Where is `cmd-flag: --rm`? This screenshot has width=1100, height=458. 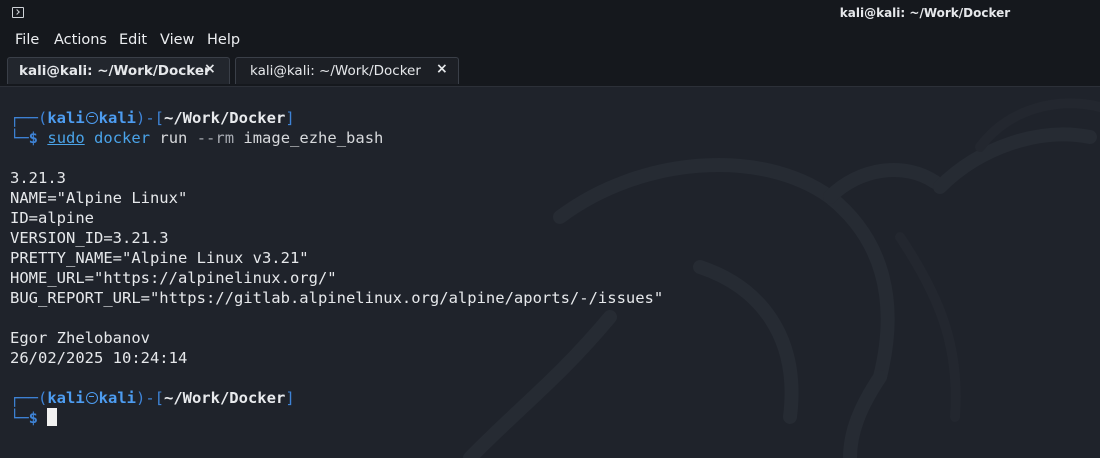
cmd-flag: --rm is located at coordinates (215, 138).